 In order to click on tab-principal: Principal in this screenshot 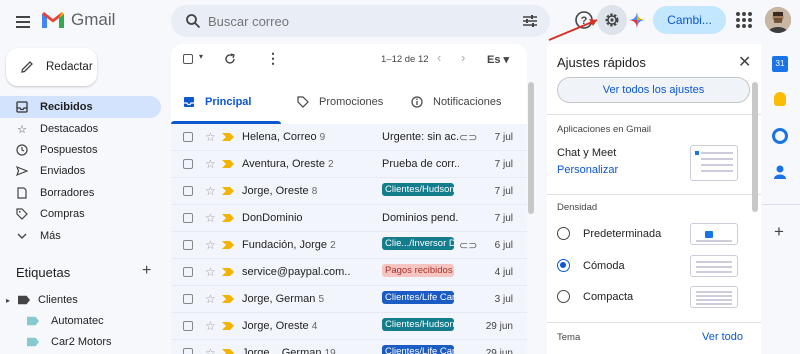, I will do `click(233, 102)`.